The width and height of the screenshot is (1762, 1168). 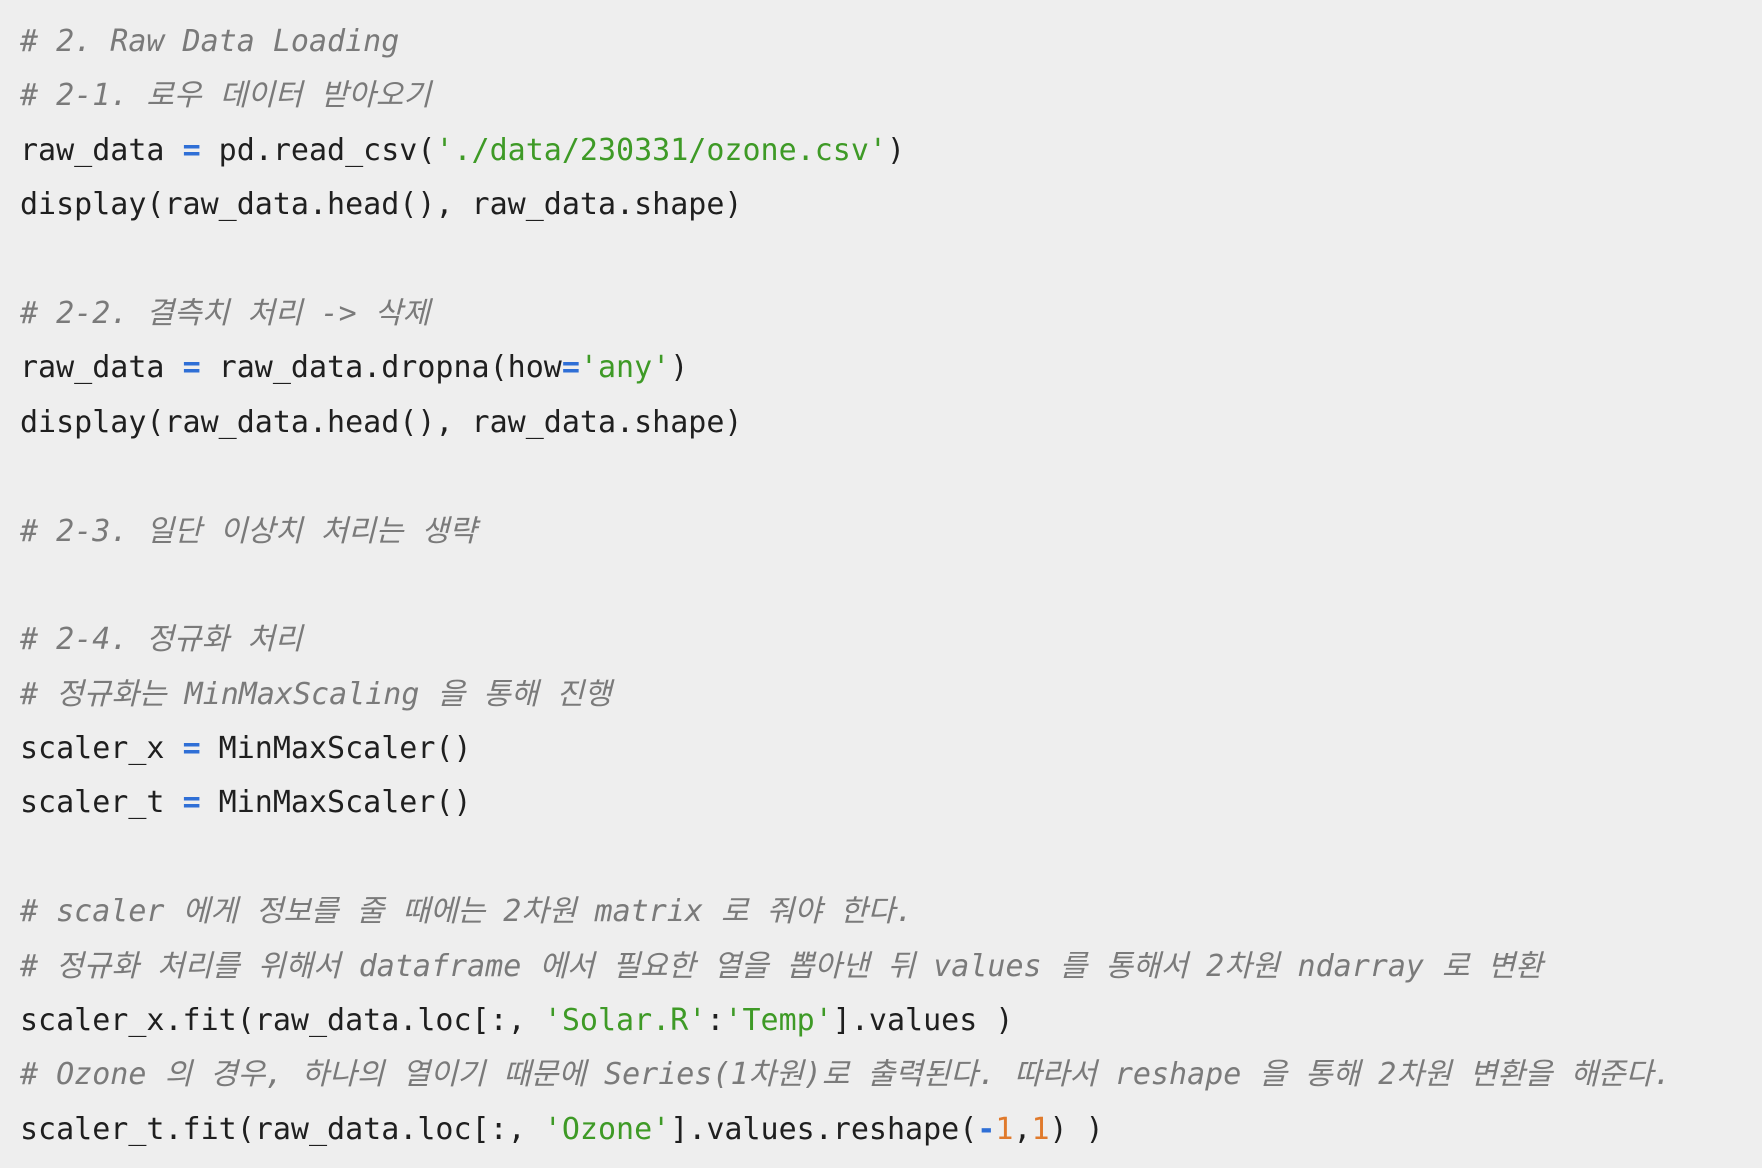 I want to click on code-line: raw_data = raw_data.dropna(how='any'), so click(x=891, y=368).